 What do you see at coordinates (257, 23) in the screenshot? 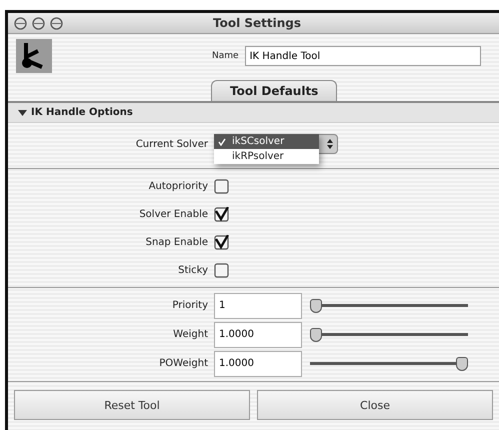
I see `window-title: Tool Settings` at bounding box center [257, 23].